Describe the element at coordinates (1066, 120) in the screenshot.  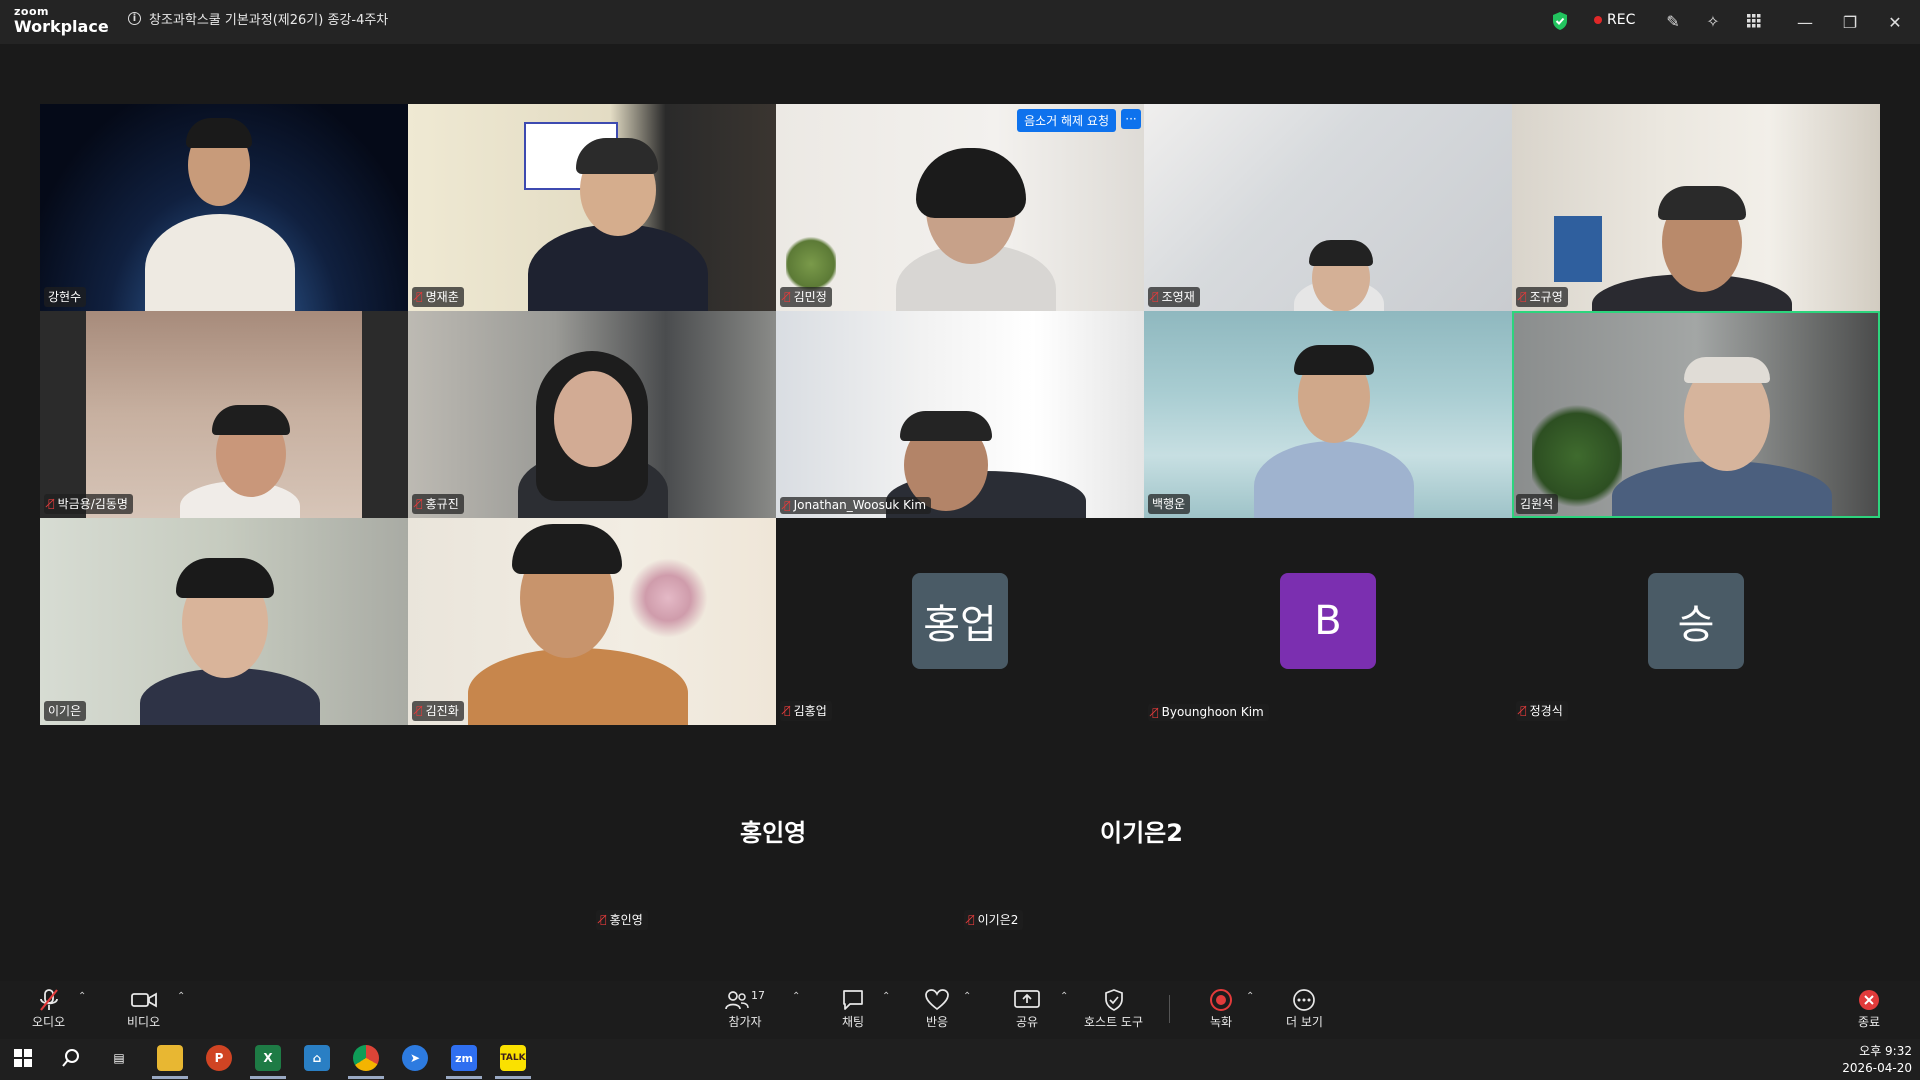
I see `unmute-request-badge: 음소거 해제 요청` at that location.